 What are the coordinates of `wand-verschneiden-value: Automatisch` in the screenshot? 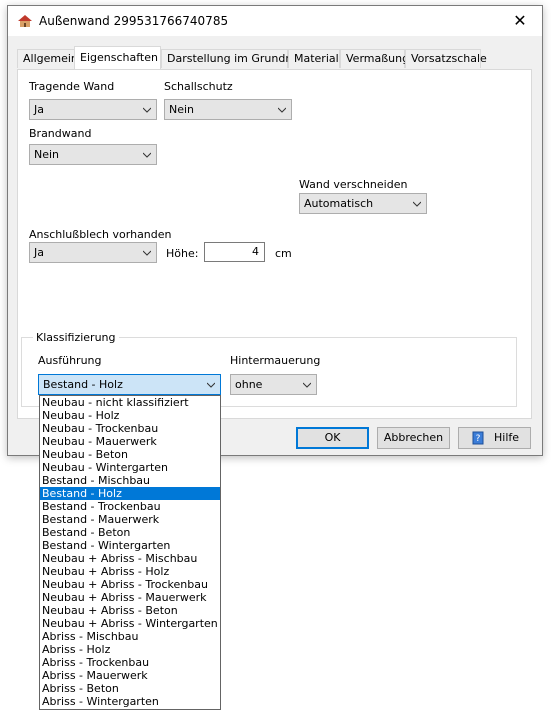 It's located at (339, 203).